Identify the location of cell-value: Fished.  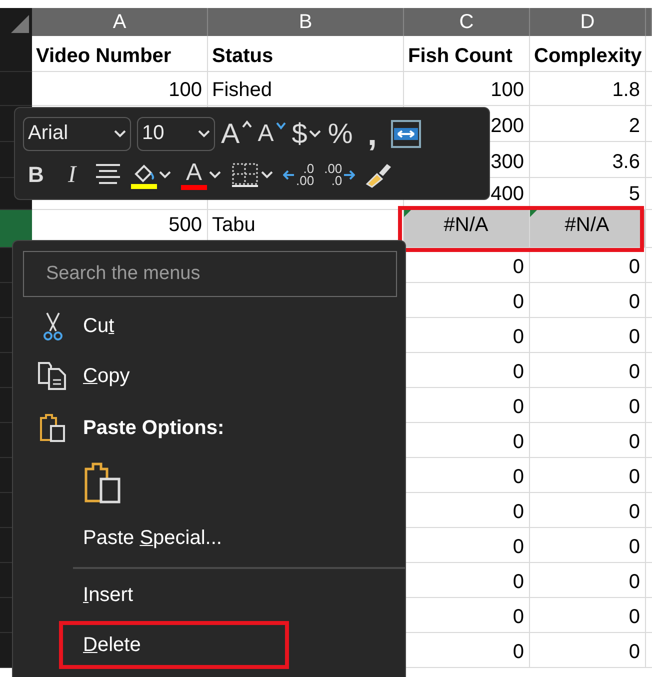
(242, 90).